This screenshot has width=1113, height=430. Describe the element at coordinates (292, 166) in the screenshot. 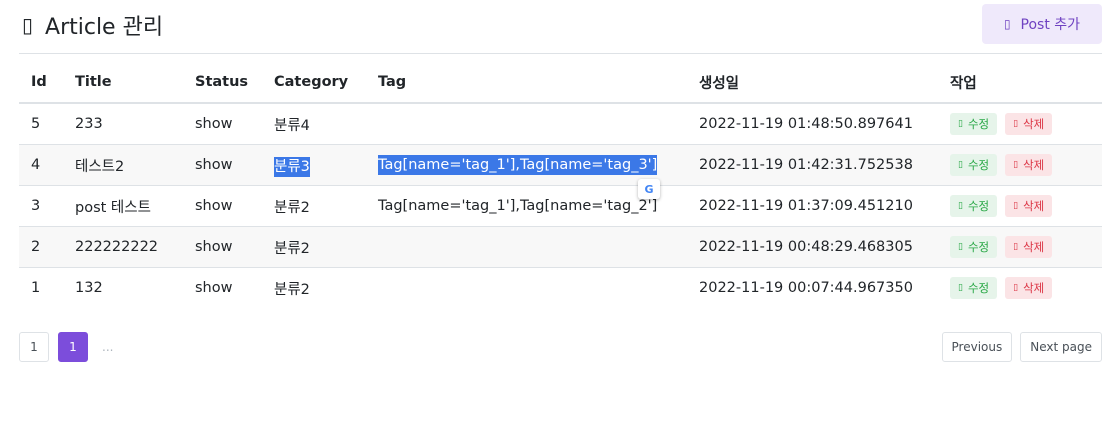

I see `selected-text: 분류3` at that location.